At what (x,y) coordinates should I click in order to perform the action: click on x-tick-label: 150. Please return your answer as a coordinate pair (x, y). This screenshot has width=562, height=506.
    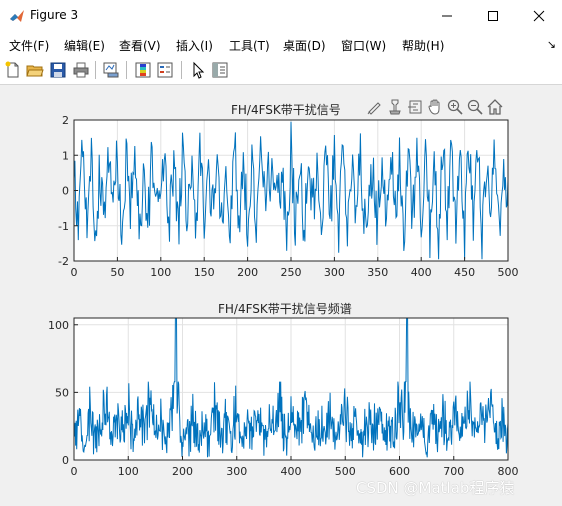
    Looking at the image, I should click on (204, 272).